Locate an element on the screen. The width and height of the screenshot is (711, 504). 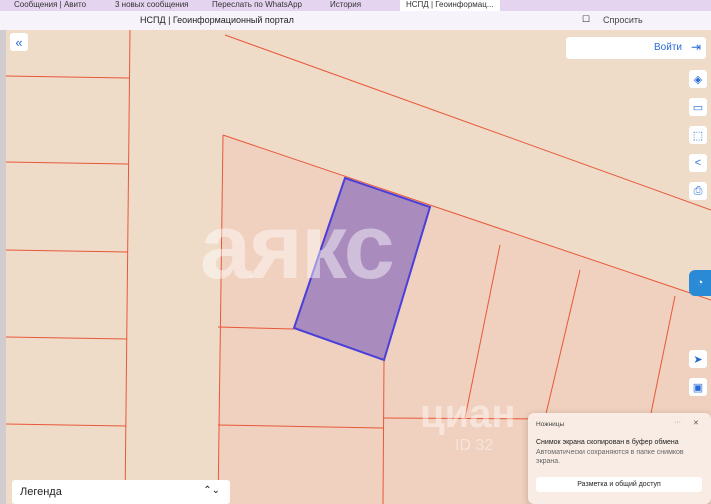
print-button: ⎙ is located at coordinates (698, 191).